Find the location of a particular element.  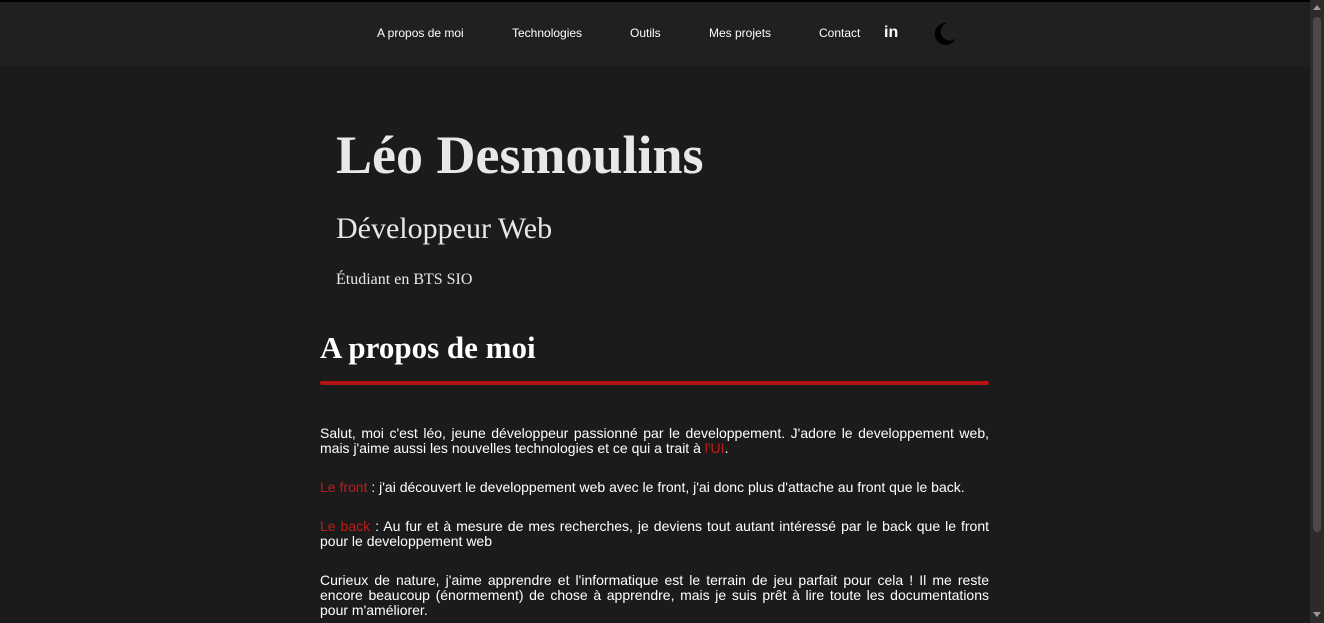

nav-link-technologies: Technologies is located at coordinates (547, 33).